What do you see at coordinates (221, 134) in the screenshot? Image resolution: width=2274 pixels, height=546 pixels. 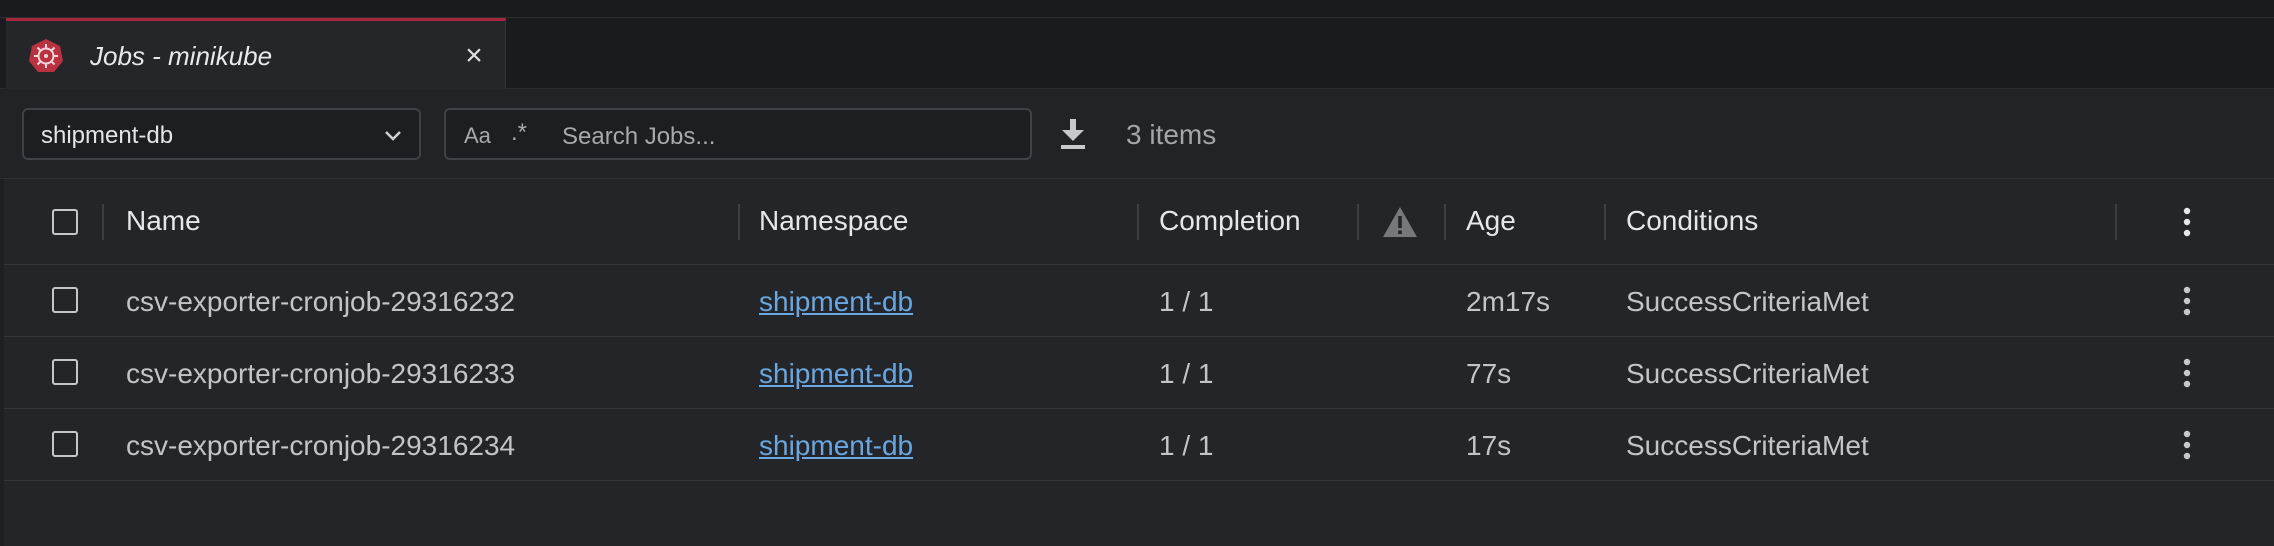 I see `namespace-select: shipment-db` at bounding box center [221, 134].